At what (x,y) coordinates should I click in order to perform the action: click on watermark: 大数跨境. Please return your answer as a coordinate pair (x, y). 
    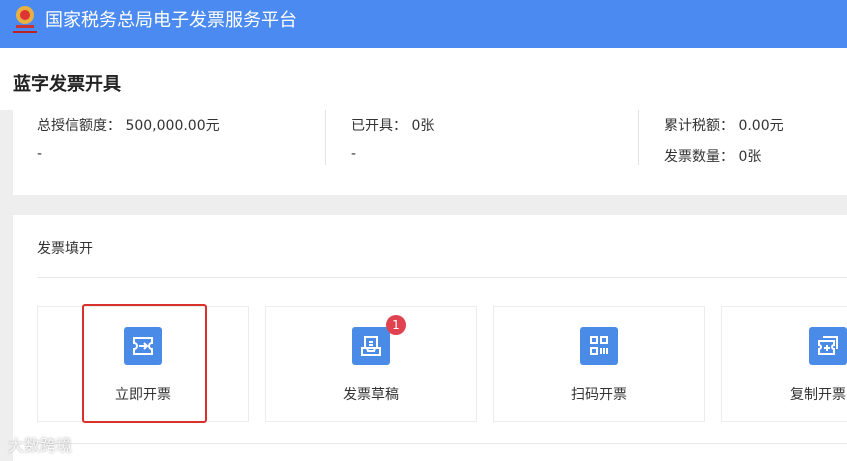
    Looking at the image, I should click on (40, 445).